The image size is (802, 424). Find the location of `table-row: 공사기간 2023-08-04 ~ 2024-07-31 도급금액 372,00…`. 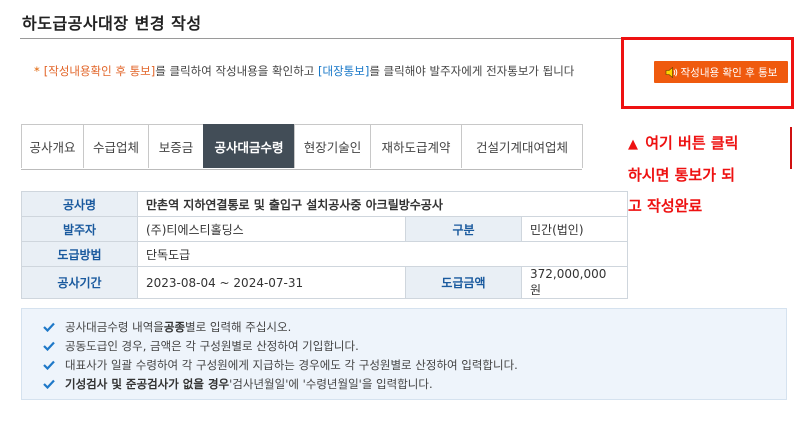

table-row: 공사기간 2023-08-04 ~ 2024-07-31 도급금액 372,00… is located at coordinates (324, 282).